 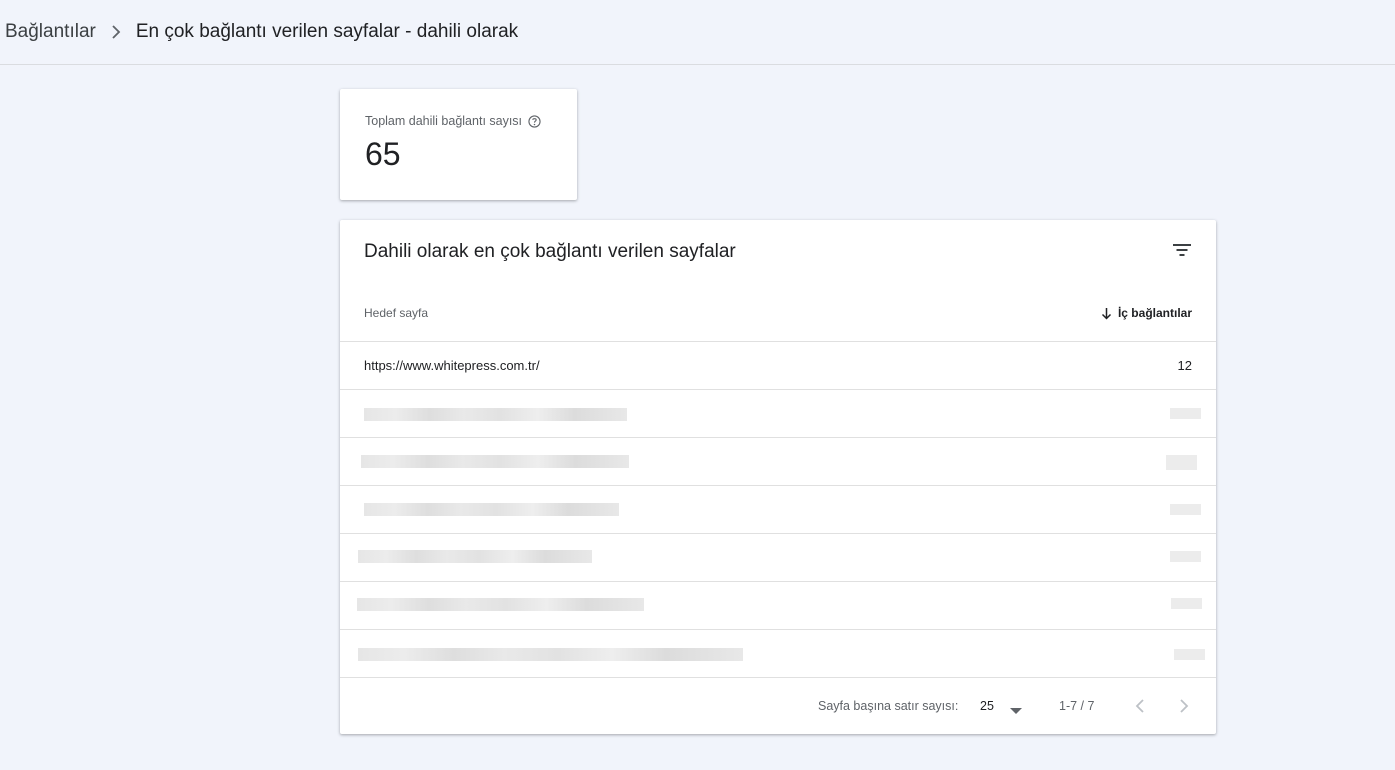 I want to click on stat-value: 65, so click(x=383, y=154).